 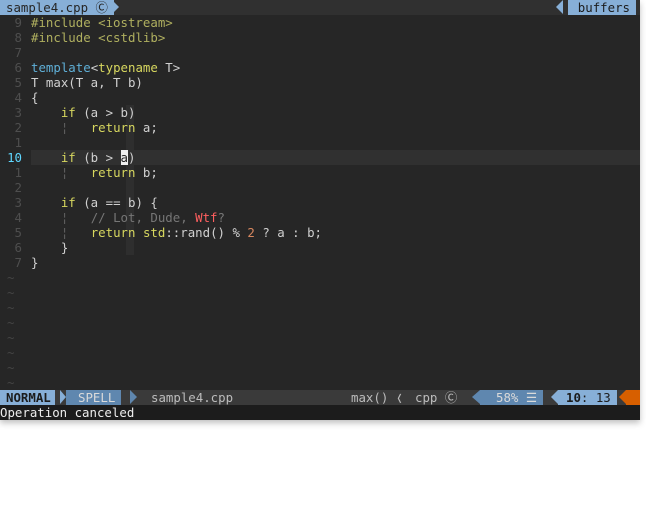 What do you see at coordinates (61, 67) in the screenshot?
I see `code-token: template` at bounding box center [61, 67].